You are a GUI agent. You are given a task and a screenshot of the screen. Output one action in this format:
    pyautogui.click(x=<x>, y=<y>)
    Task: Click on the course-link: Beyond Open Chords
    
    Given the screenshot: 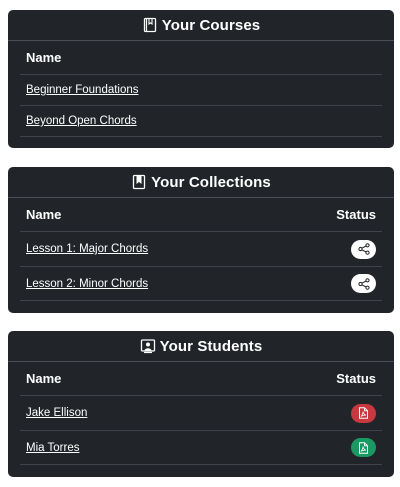 What is the action you would take?
    pyautogui.click(x=81, y=121)
    